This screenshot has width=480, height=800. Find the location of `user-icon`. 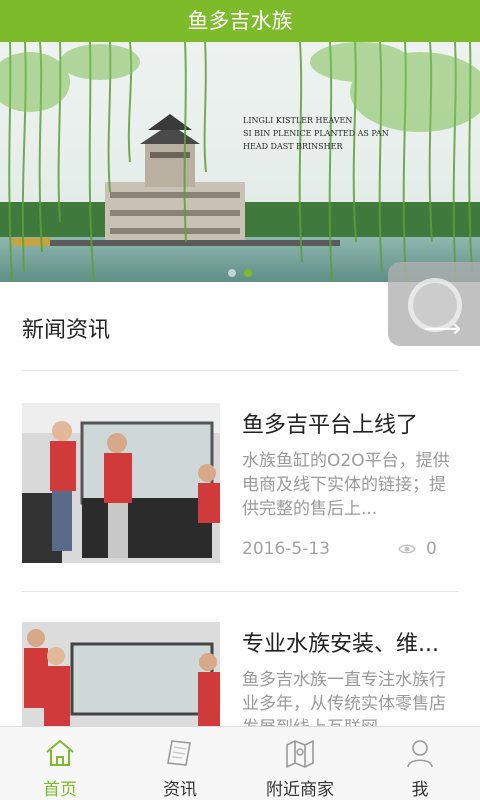

user-icon is located at coordinates (420, 754).